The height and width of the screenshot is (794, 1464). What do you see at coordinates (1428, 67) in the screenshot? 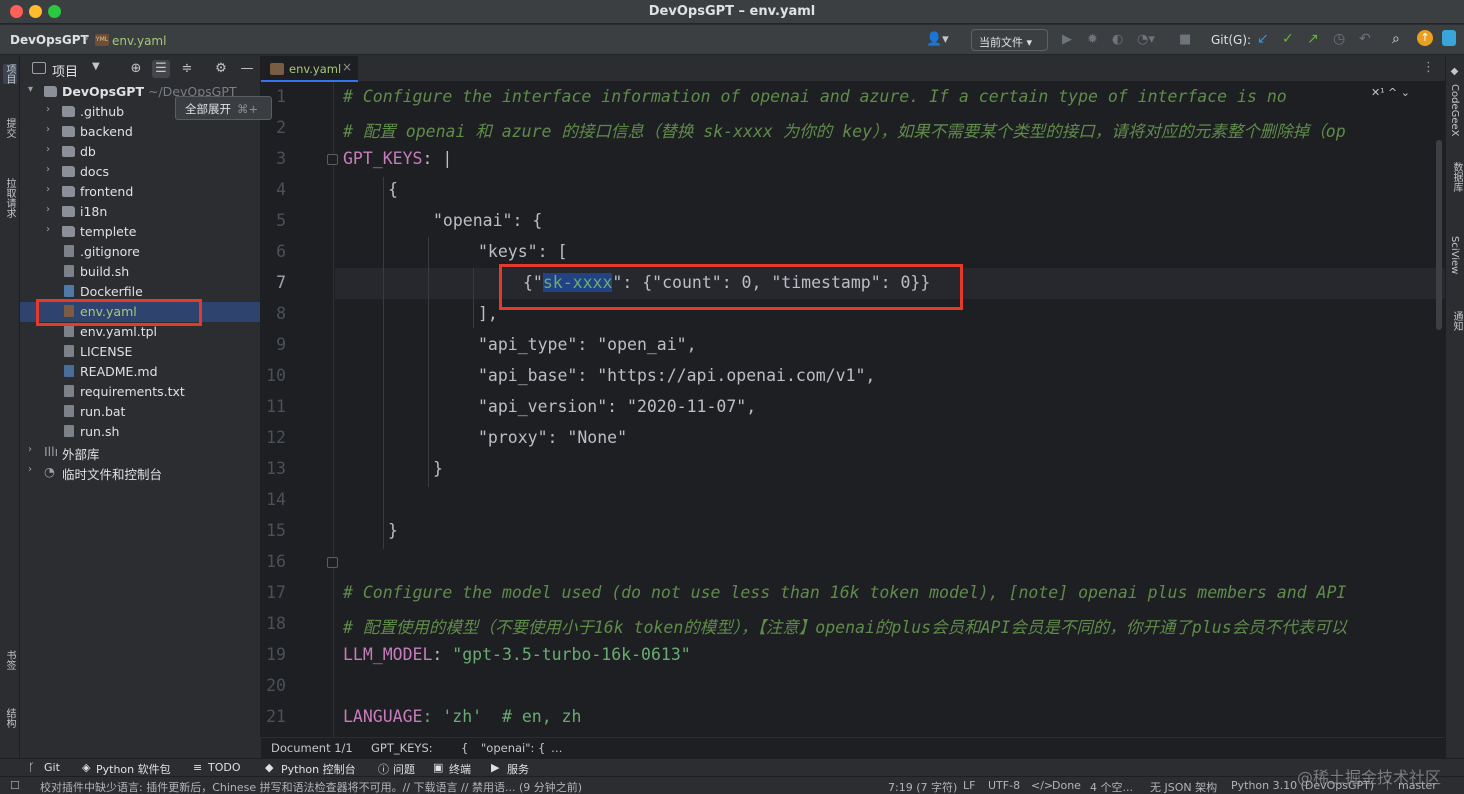
I see `more-icon: ⋮` at bounding box center [1428, 67].